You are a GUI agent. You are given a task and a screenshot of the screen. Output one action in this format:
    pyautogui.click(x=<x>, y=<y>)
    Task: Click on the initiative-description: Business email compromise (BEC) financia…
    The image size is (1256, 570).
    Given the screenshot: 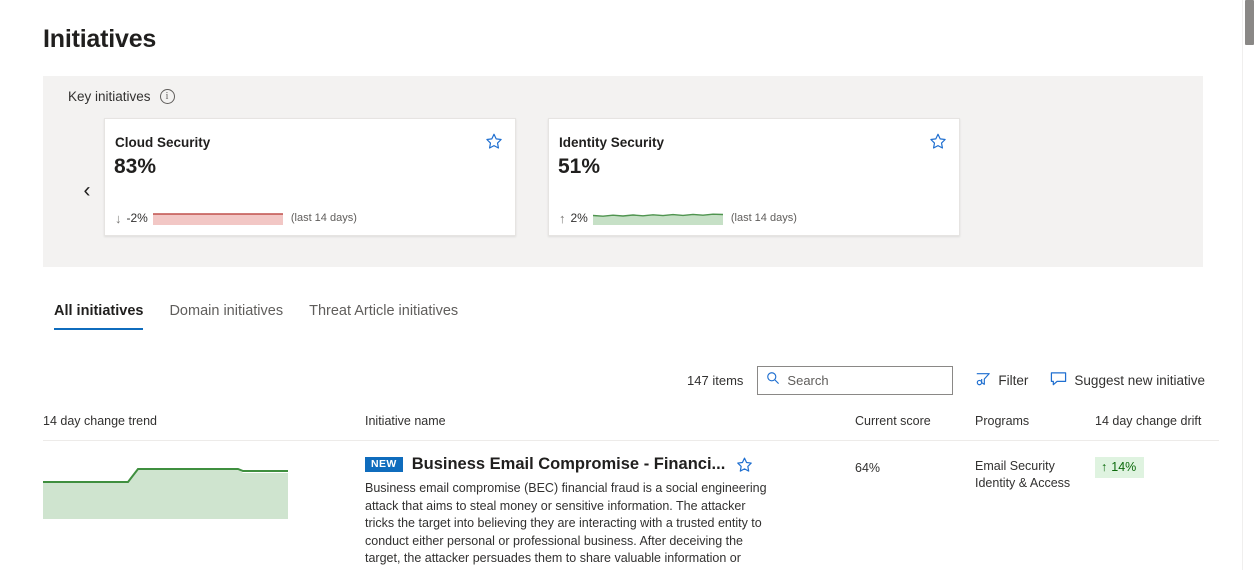 What is the action you would take?
    pyautogui.click(x=566, y=525)
    